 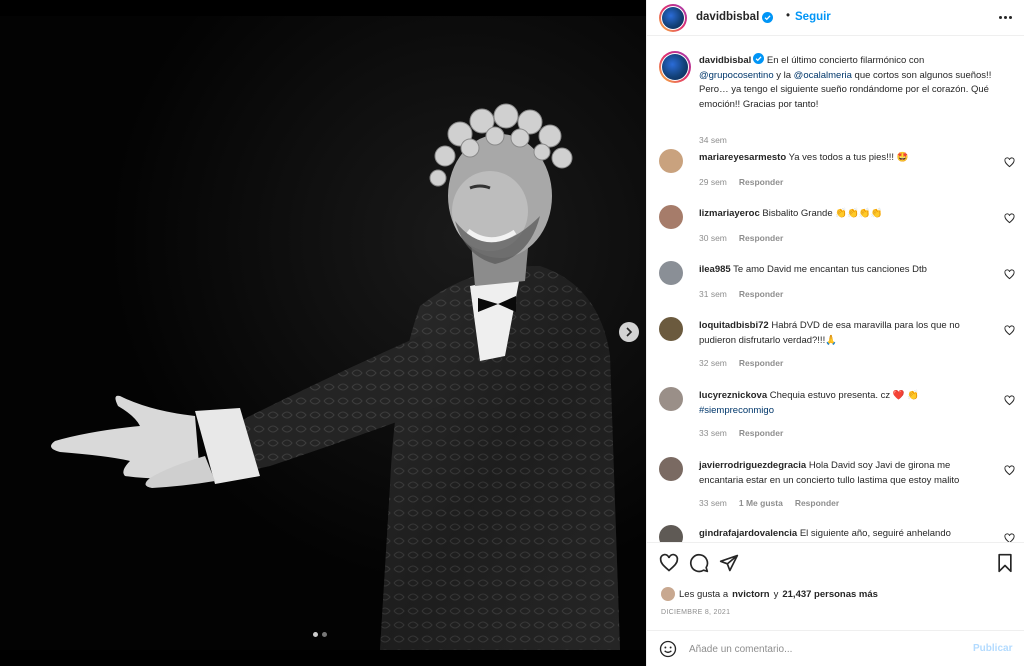 I want to click on comment-time: 31 sem, so click(x=713, y=294).